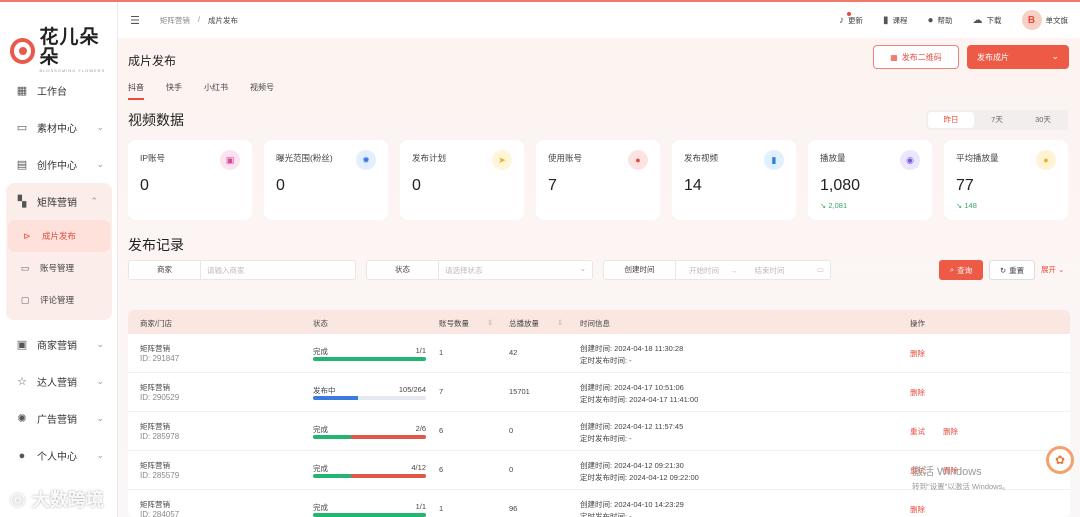  I want to click on user-name: 单文旗, so click(1057, 20).